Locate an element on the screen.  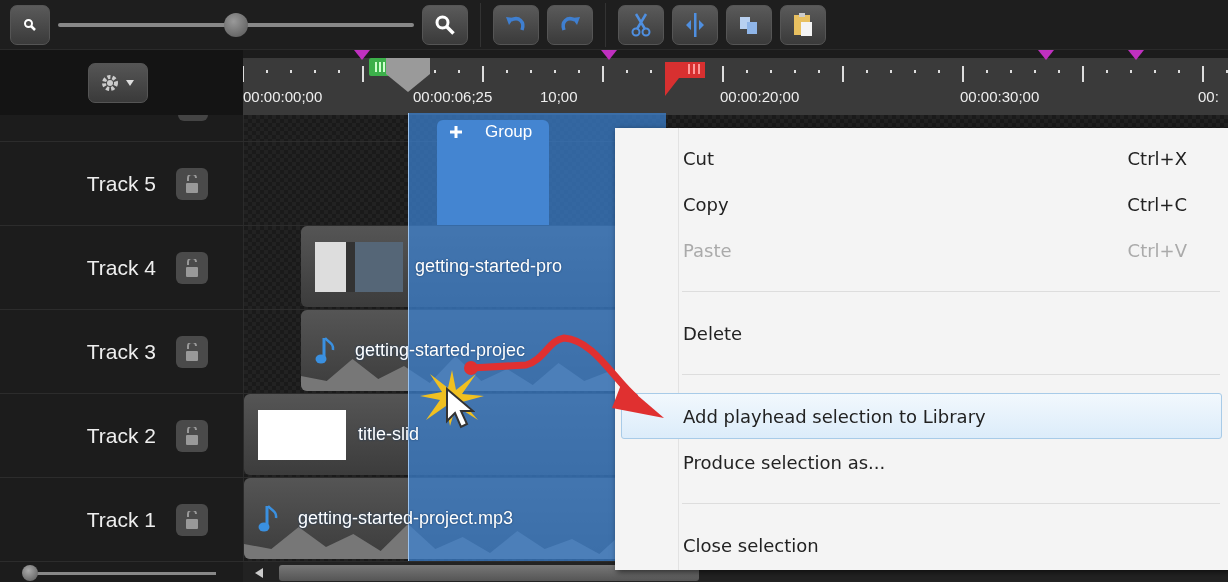
paste-button is located at coordinates (803, 24).